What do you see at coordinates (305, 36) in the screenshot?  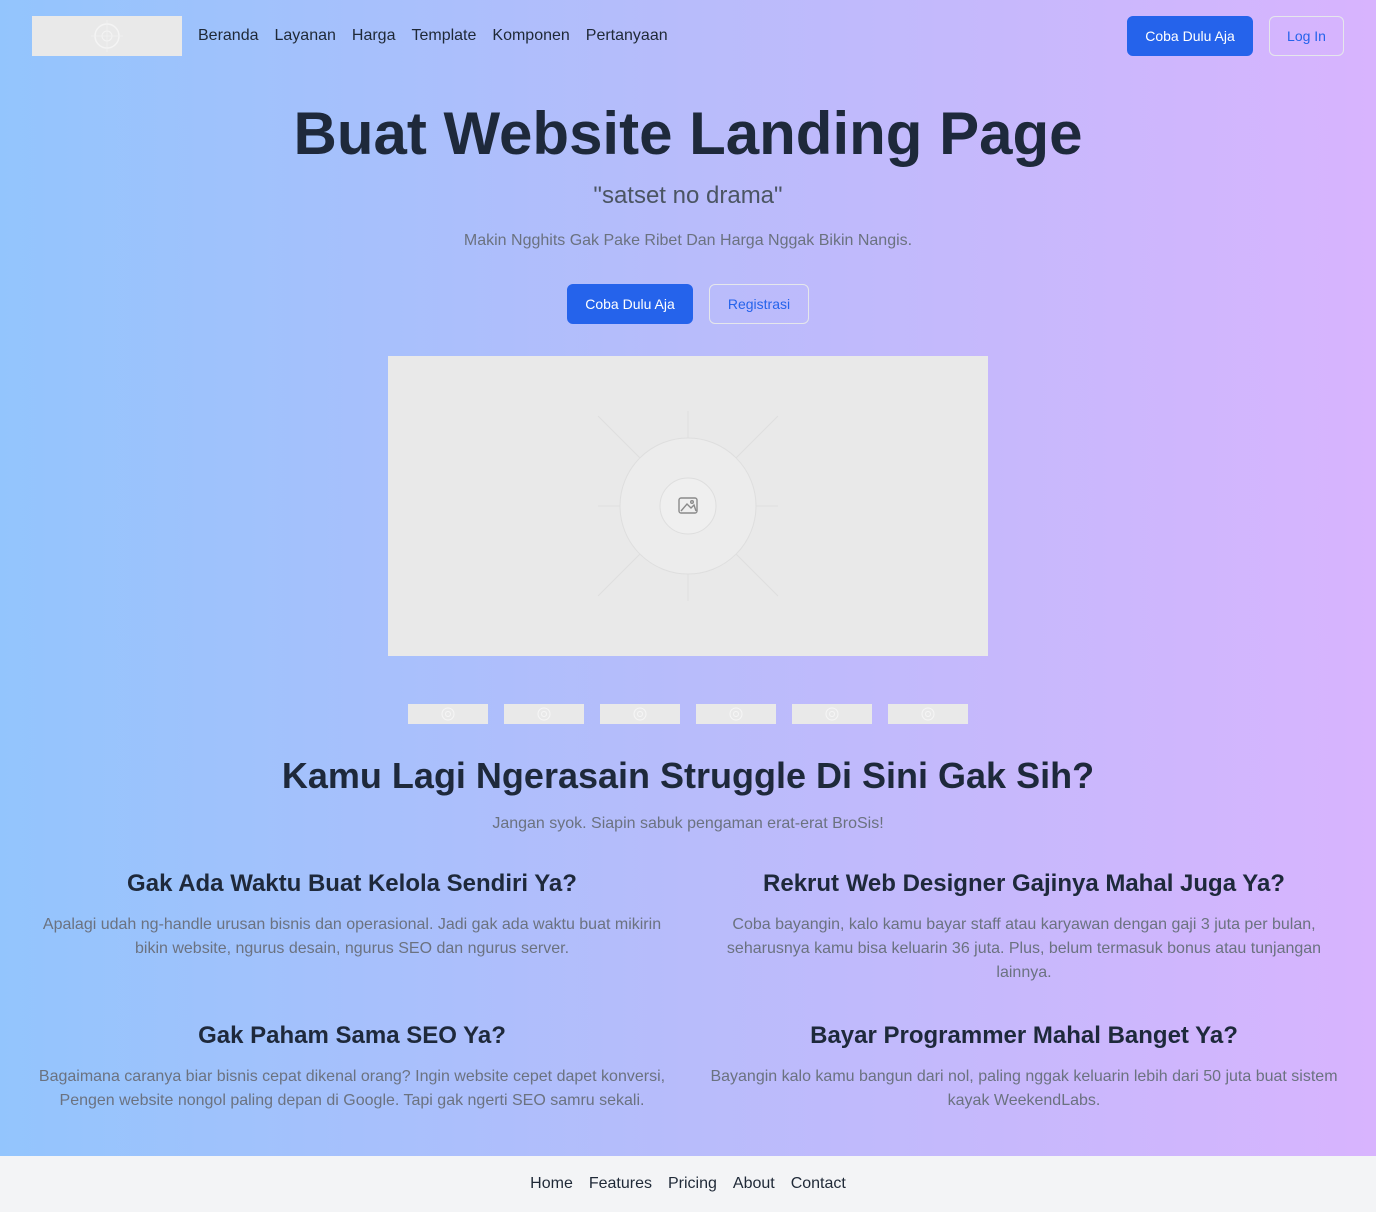 I see `nav-layanan: Layanan` at bounding box center [305, 36].